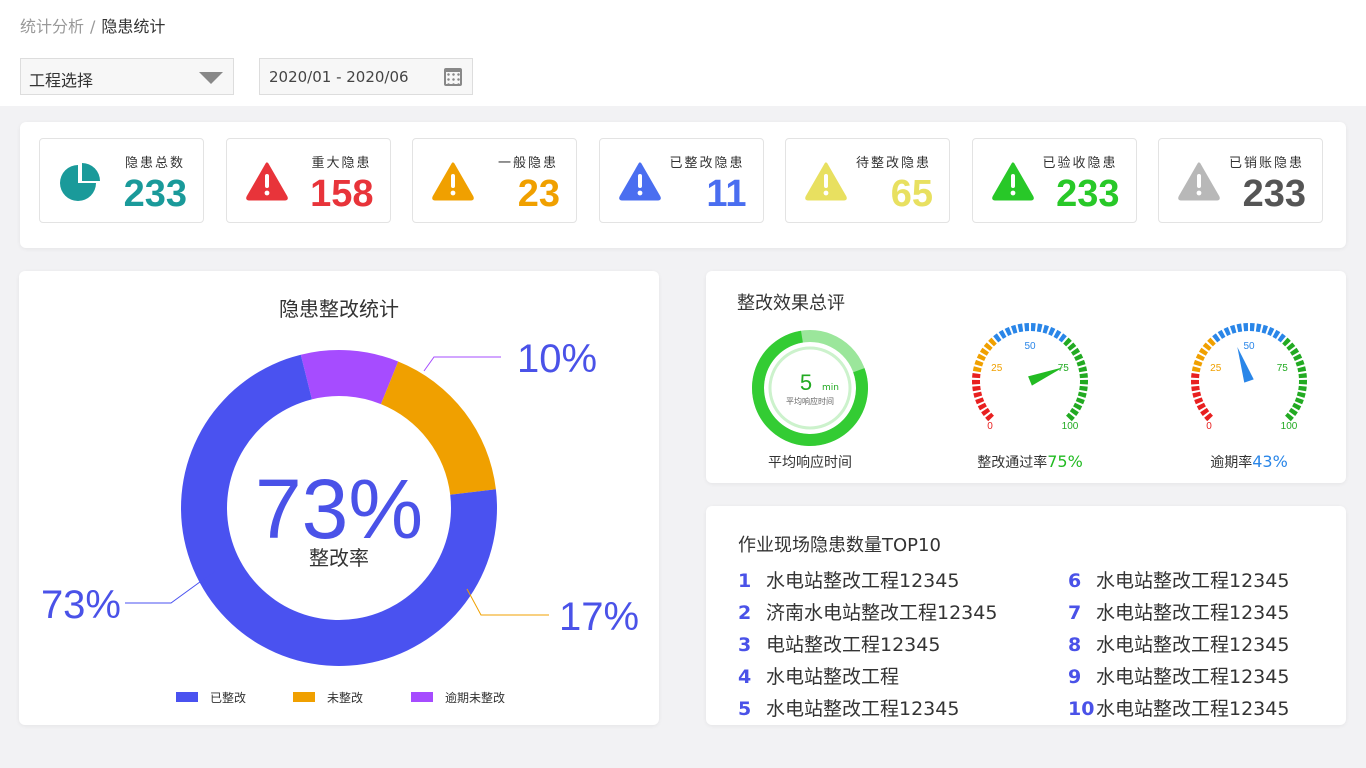  What do you see at coordinates (453, 77) in the screenshot?
I see `calendar-icon` at bounding box center [453, 77].